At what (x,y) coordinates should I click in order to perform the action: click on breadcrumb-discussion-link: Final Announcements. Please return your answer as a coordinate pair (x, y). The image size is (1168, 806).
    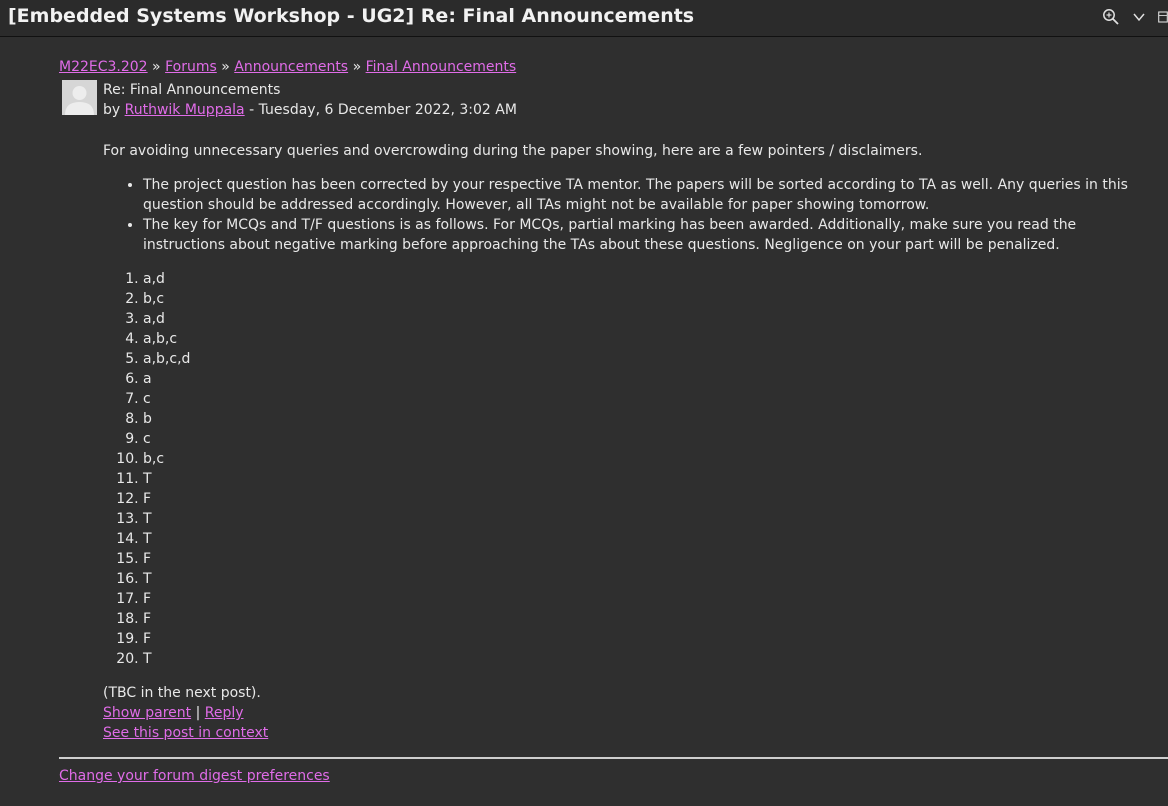
    Looking at the image, I should click on (441, 67).